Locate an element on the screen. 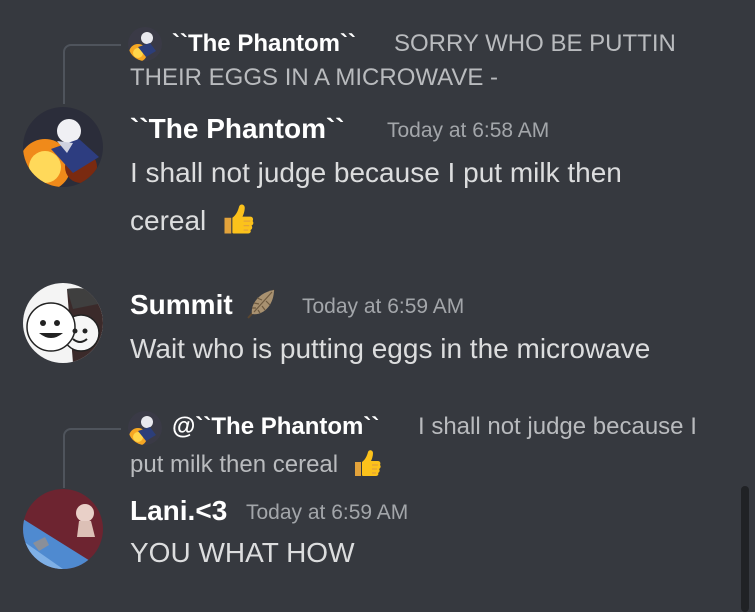 The width and height of the screenshot is (755, 612). username: Lani.<3 is located at coordinates (178, 511).